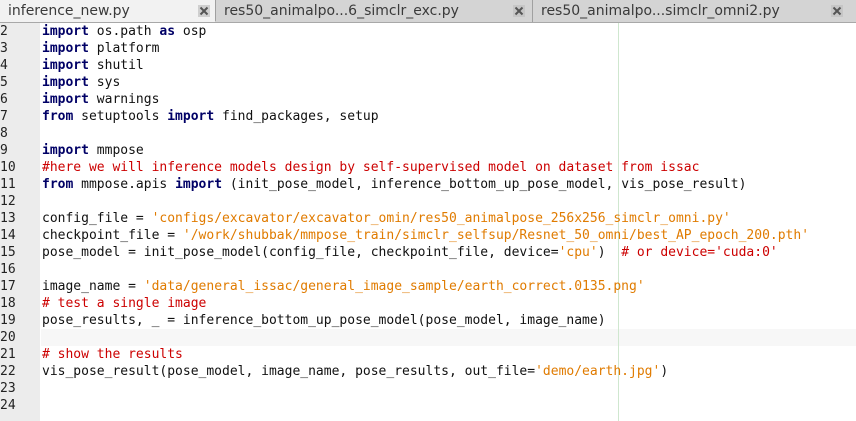 The height and width of the screenshot is (421, 856). What do you see at coordinates (8, 388) in the screenshot?
I see `line-number: 23` at bounding box center [8, 388].